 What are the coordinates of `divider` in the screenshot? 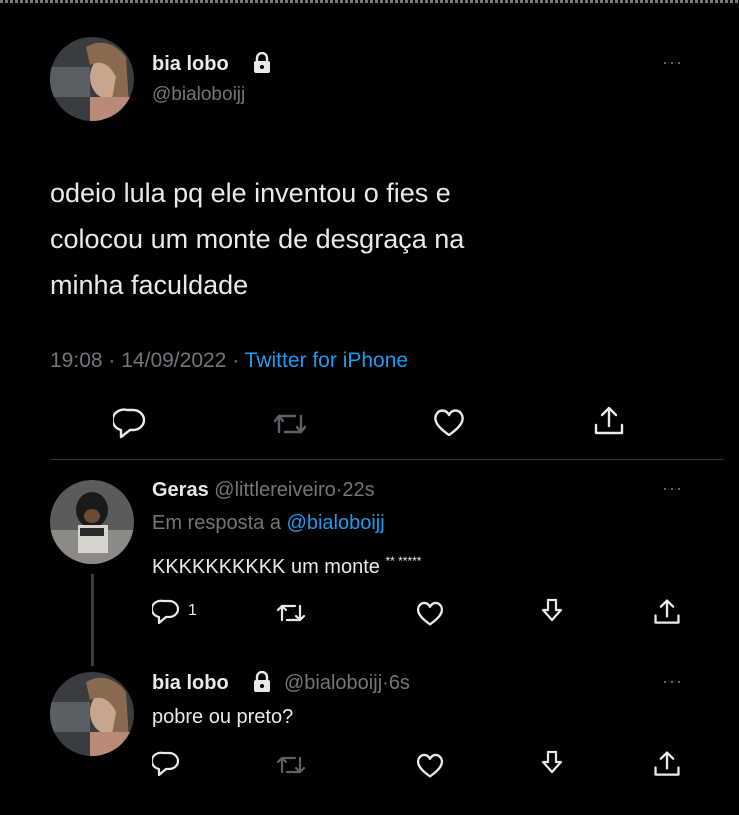 It's located at (387, 459).